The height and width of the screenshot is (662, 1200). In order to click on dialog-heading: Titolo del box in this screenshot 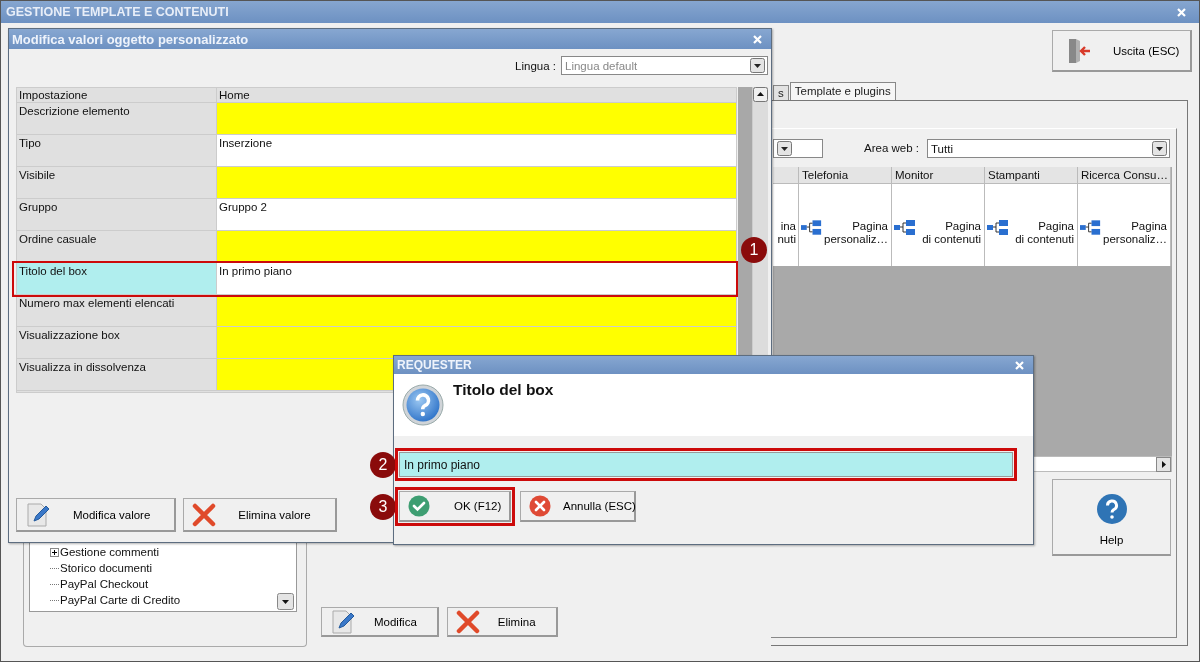, I will do `click(503, 390)`.